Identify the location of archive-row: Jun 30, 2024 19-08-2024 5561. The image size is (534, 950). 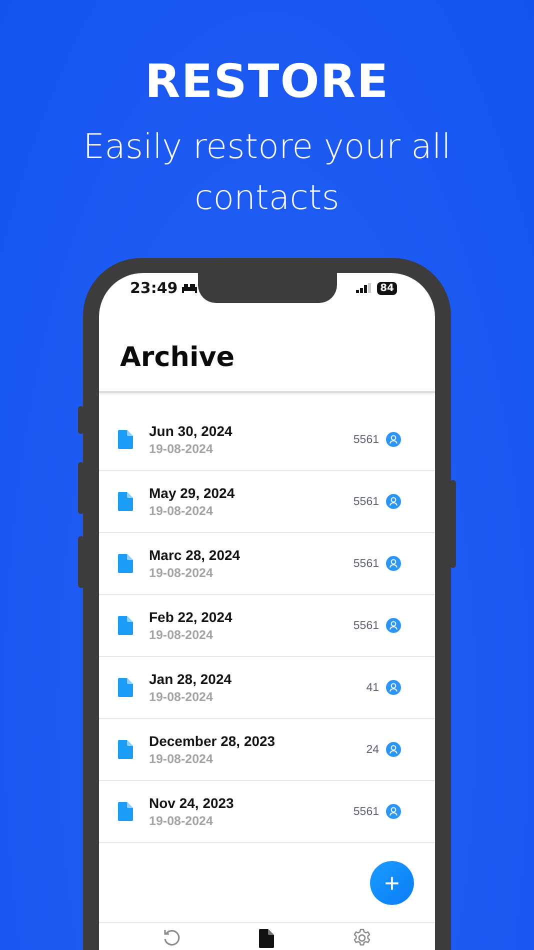
(267, 440).